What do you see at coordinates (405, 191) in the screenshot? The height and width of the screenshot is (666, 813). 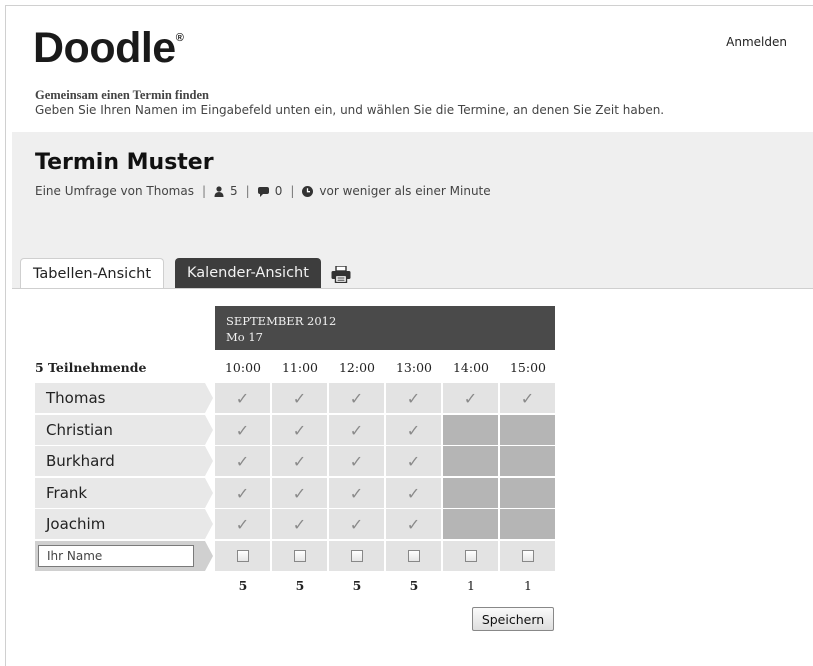 I see `updated-text: vor weniger als einer Minute` at bounding box center [405, 191].